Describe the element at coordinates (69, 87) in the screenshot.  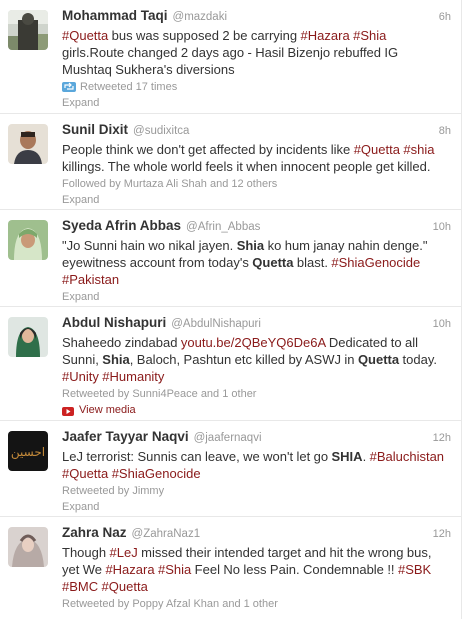
I see `retweet-icon` at that location.